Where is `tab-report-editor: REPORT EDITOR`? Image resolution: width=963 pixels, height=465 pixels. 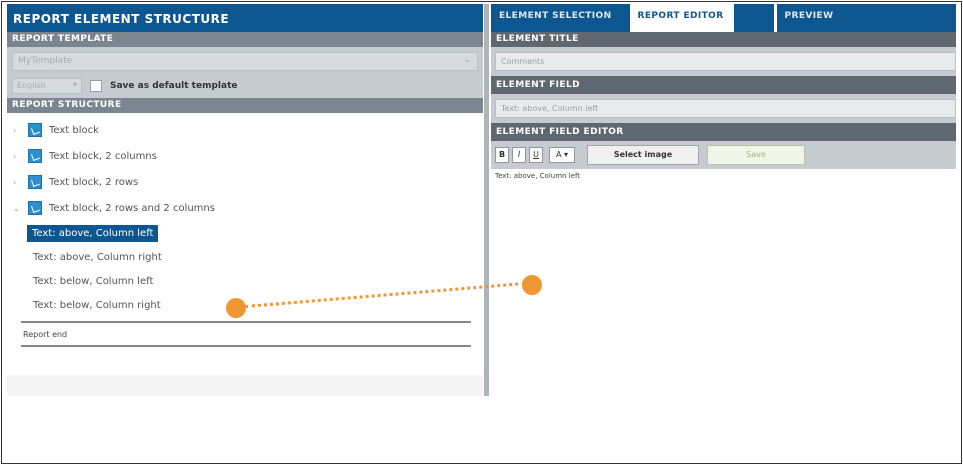 tab-report-editor: REPORT EDITOR is located at coordinates (680, 18).